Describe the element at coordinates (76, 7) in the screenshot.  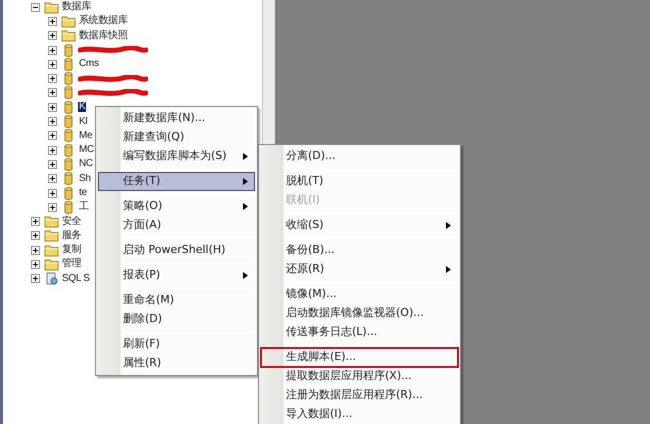
I see `tree-item: 数据库` at that location.